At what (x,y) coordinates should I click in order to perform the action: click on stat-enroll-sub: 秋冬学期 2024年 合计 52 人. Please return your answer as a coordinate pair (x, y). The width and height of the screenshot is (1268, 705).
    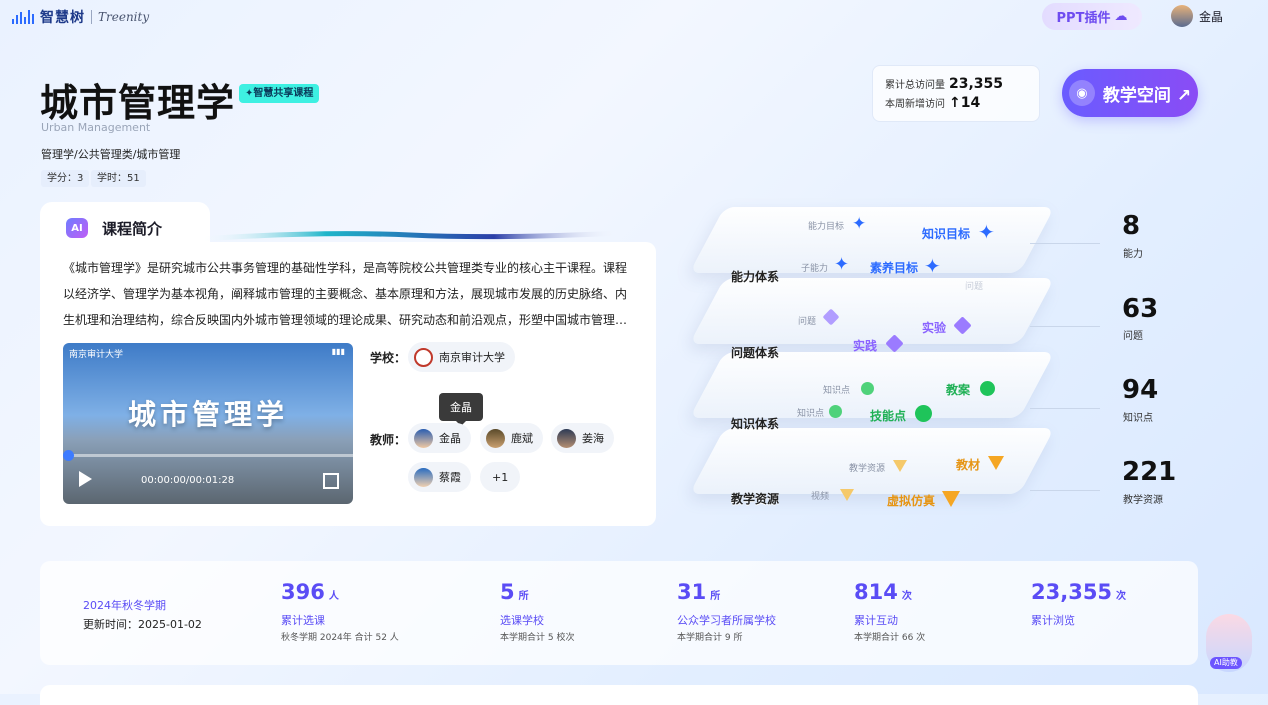
    Looking at the image, I should click on (340, 638).